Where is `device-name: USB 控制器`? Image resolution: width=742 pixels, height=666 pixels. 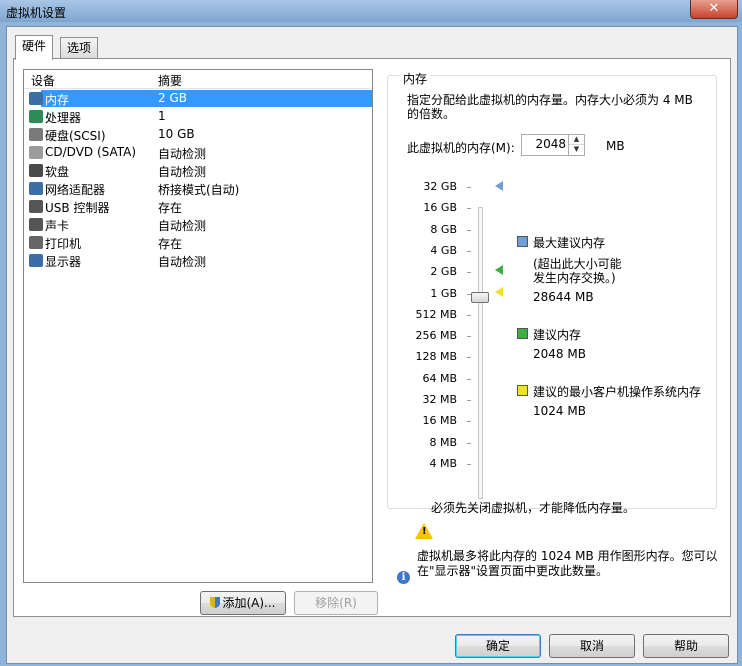
device-name: USB 控制器 is located at coordinates (77, 208).